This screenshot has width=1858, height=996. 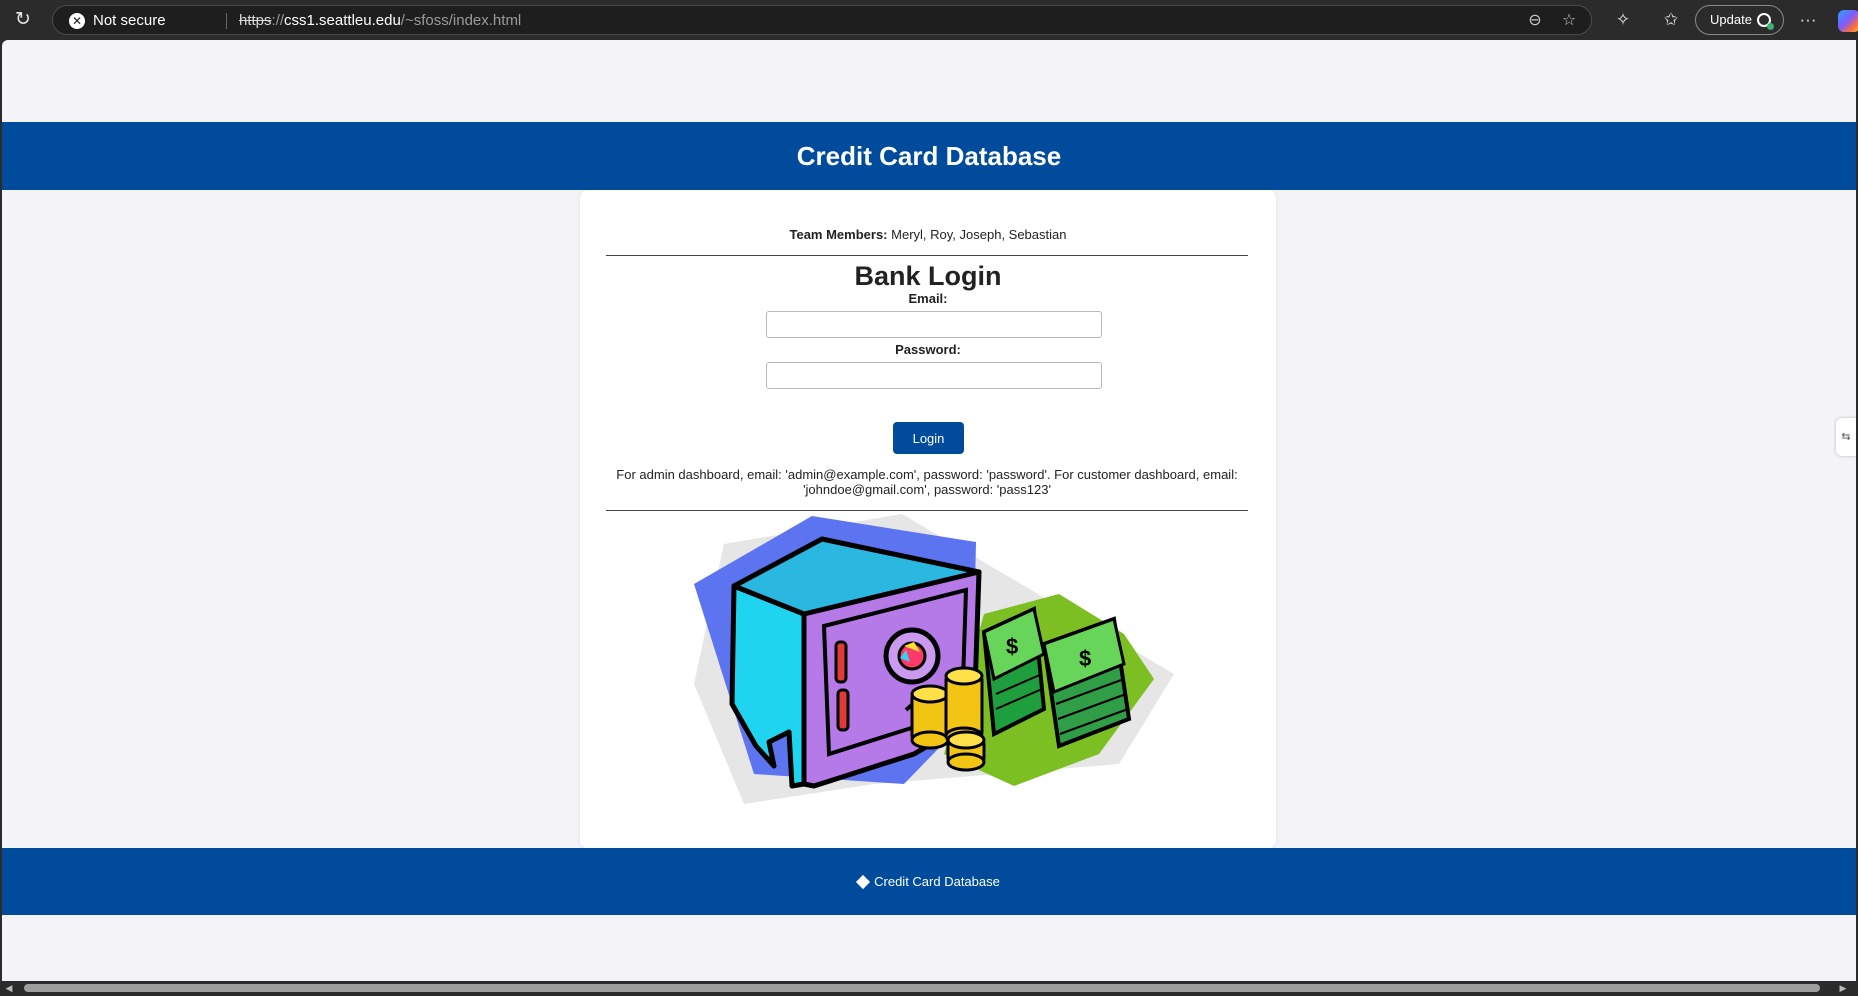 I want to click on update-label: Update, so click(x=1731, y=19).